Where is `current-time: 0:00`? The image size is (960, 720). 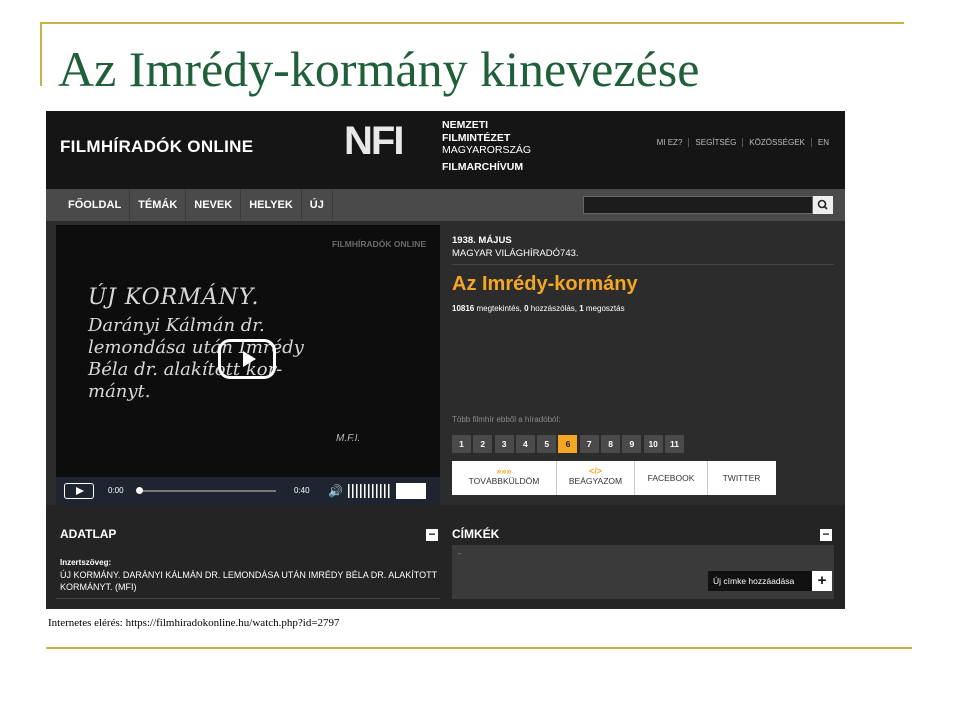 current-time: 0:00 is located at coordinates (116, 490).